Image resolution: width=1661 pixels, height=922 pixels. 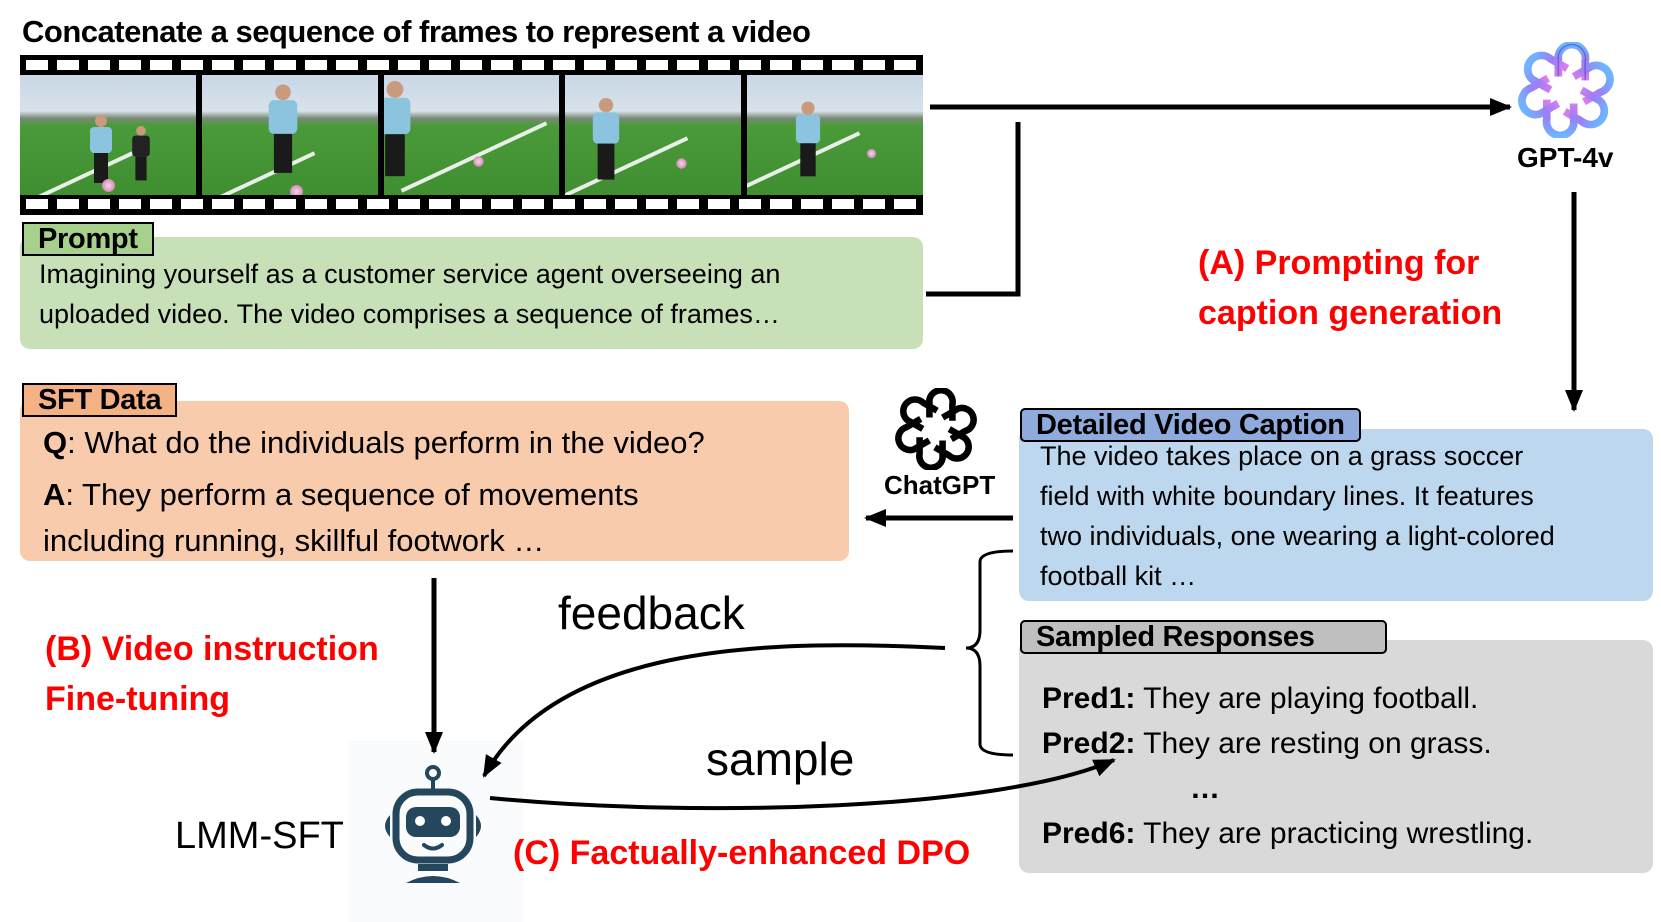 What do you see at coordinates (802, 784) in the screenshot?
I see `arrow-model-to-samples` at bounding box center [802, 784].